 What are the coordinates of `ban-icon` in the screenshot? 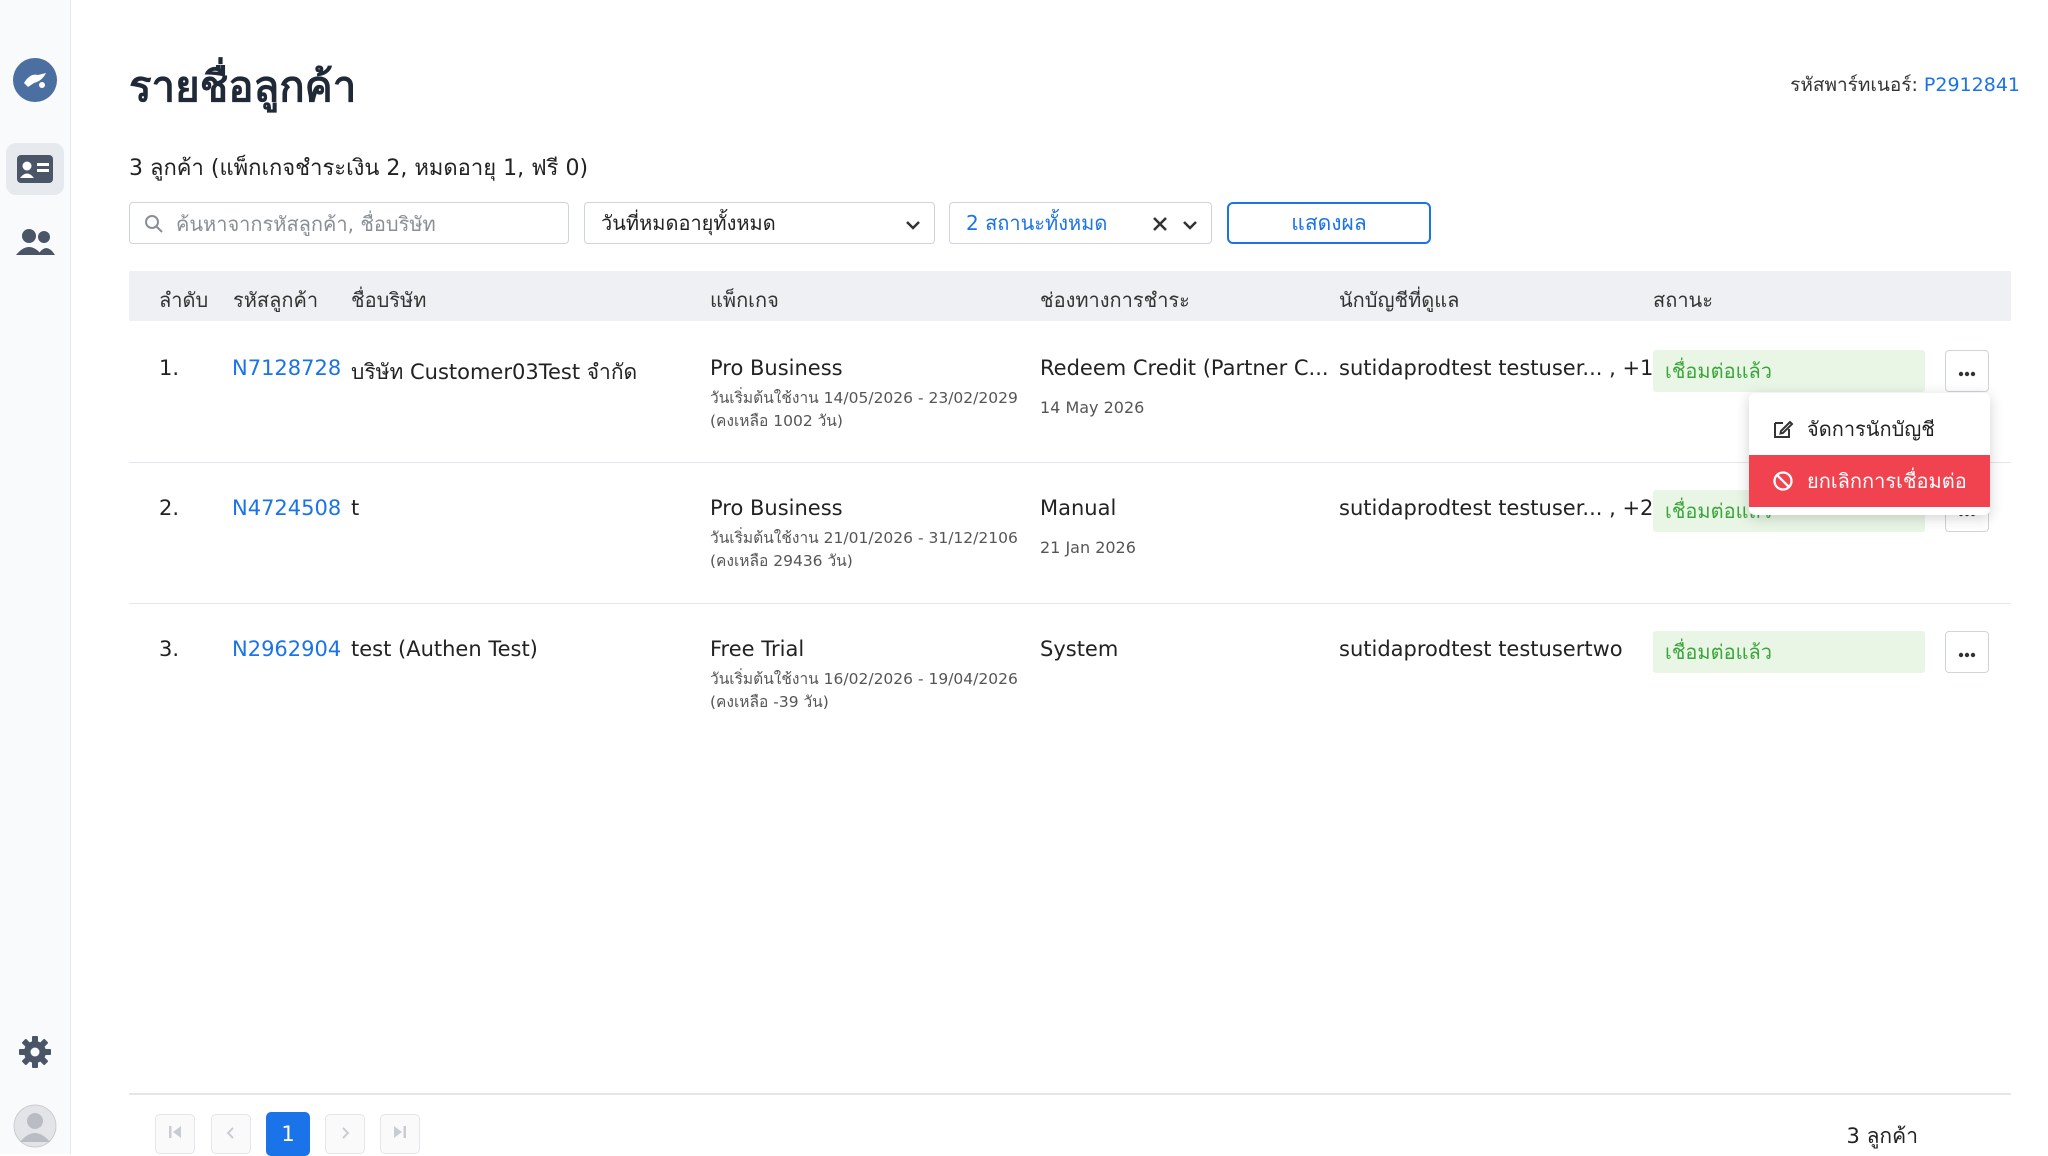 It's located at (1783, 483).